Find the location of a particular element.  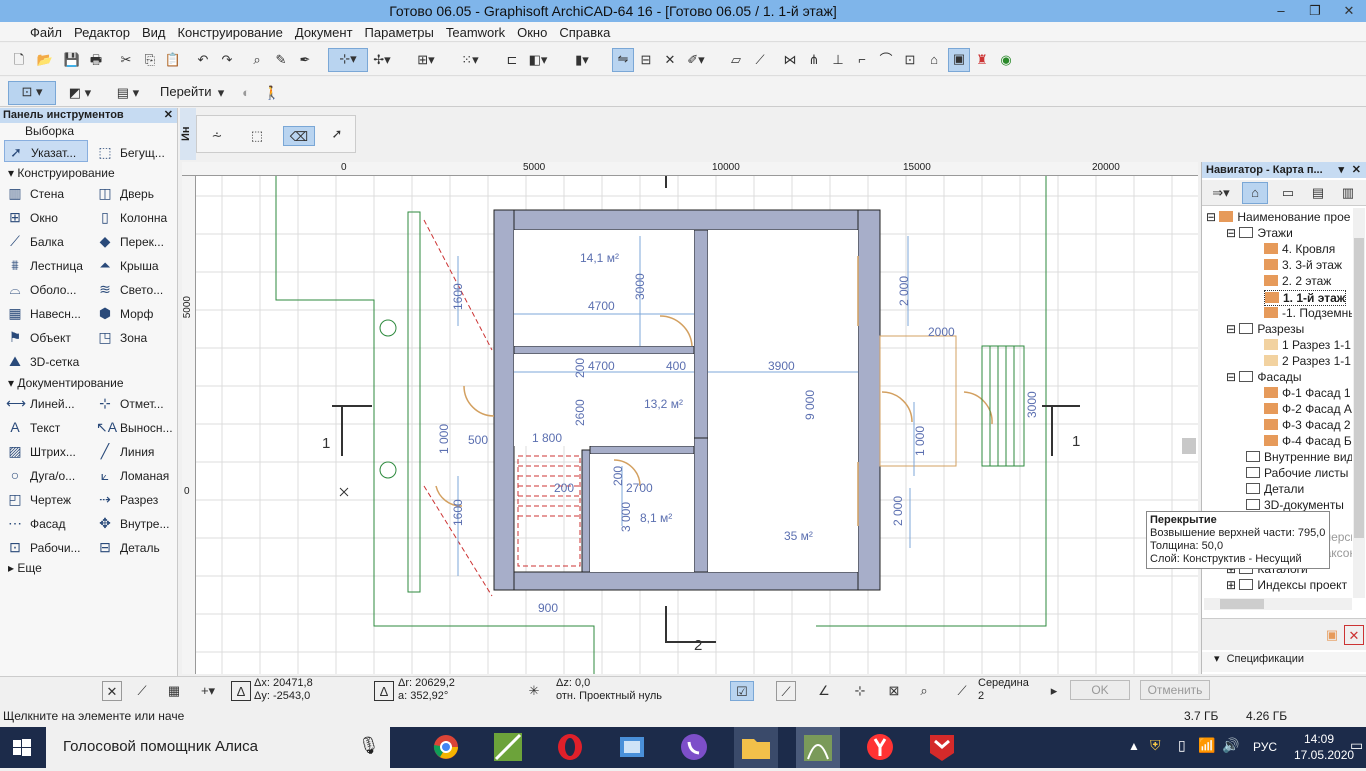

info-box-tab: Ин is located at coordinates (188, 134).